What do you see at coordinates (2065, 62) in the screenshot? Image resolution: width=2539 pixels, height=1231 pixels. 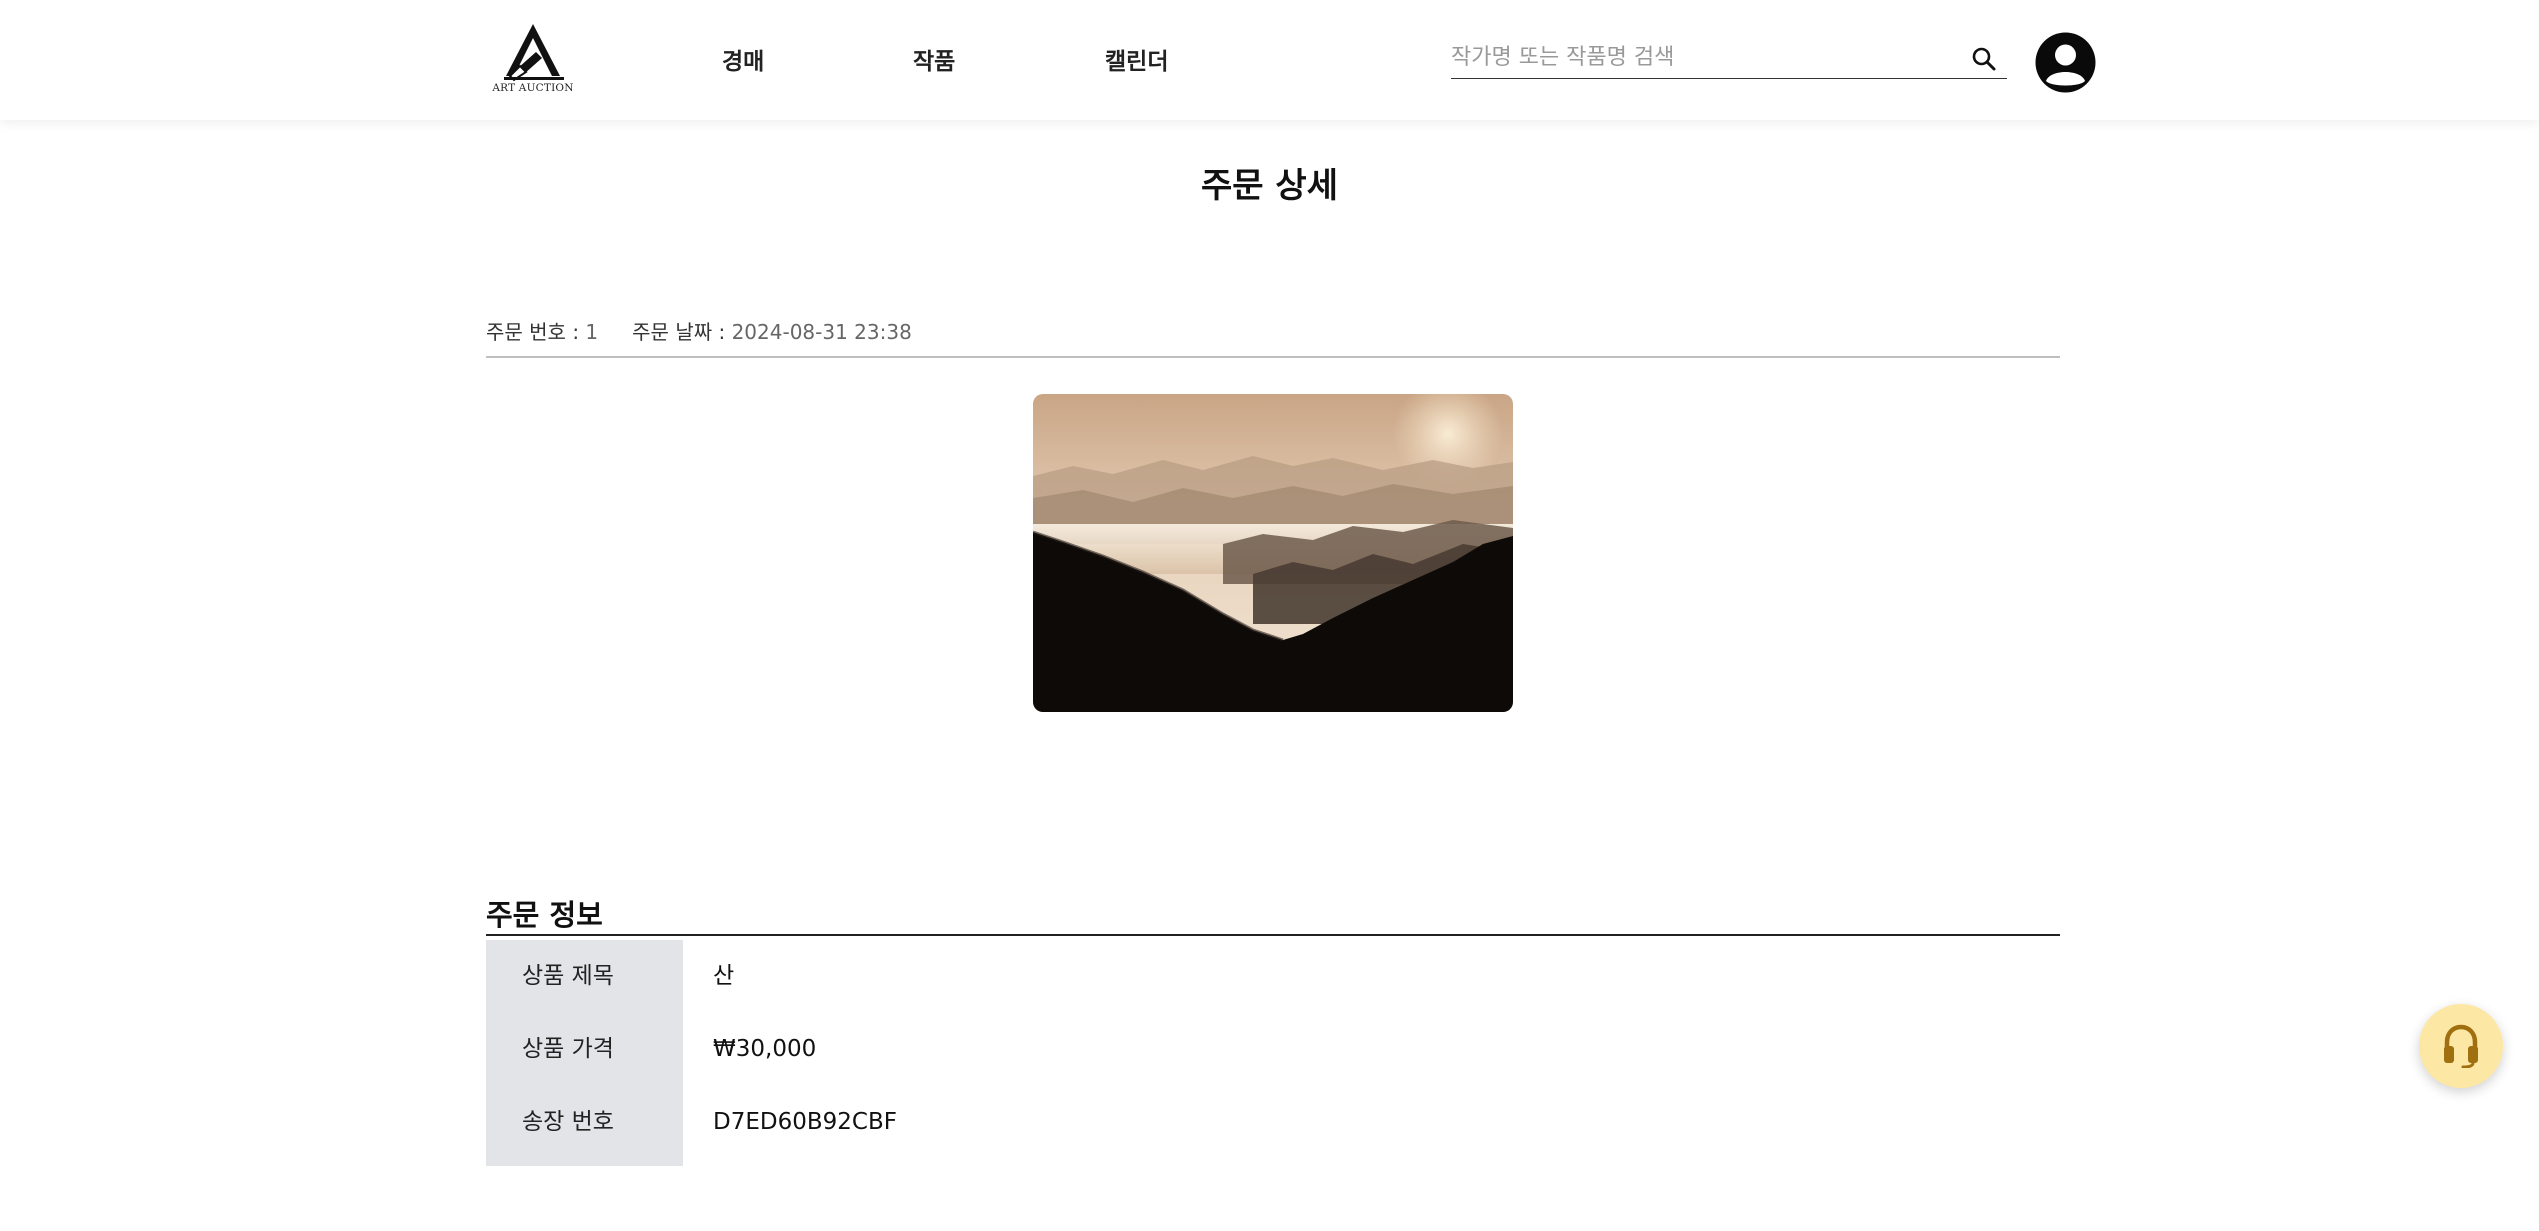 I see `user-avatar-icon` at bounding box center [2065, 62].